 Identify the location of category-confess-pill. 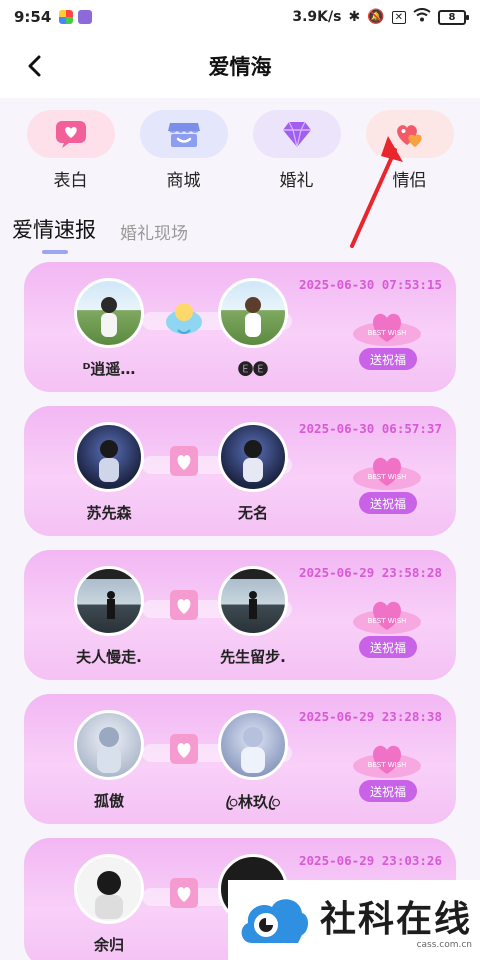
(70, 134).